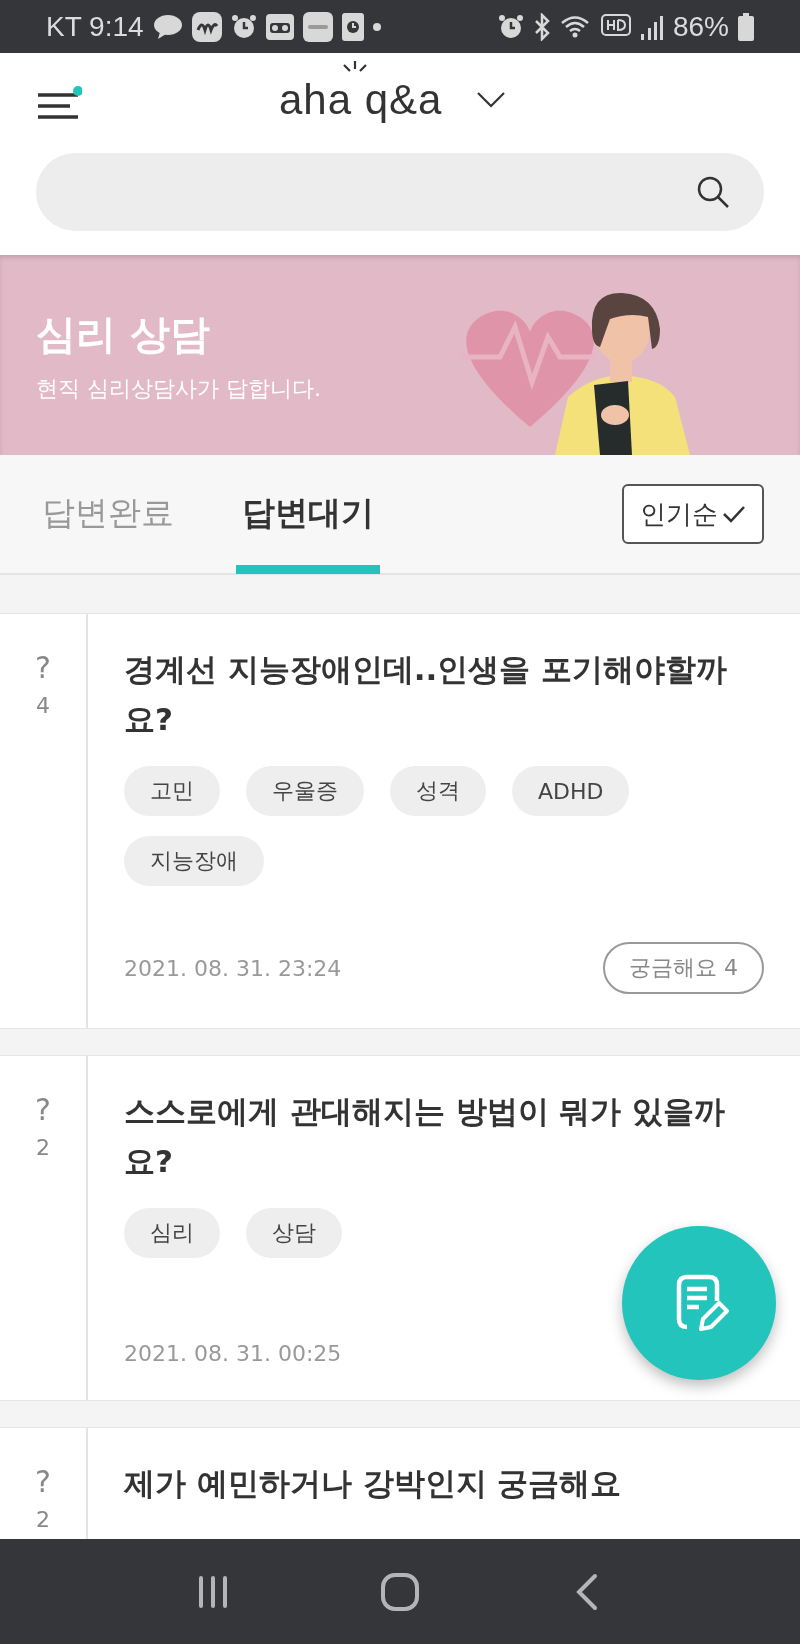 The height and width of the screenshot is (1644, 800). I want to click on sort-button: 인기순, so click(693, 514).